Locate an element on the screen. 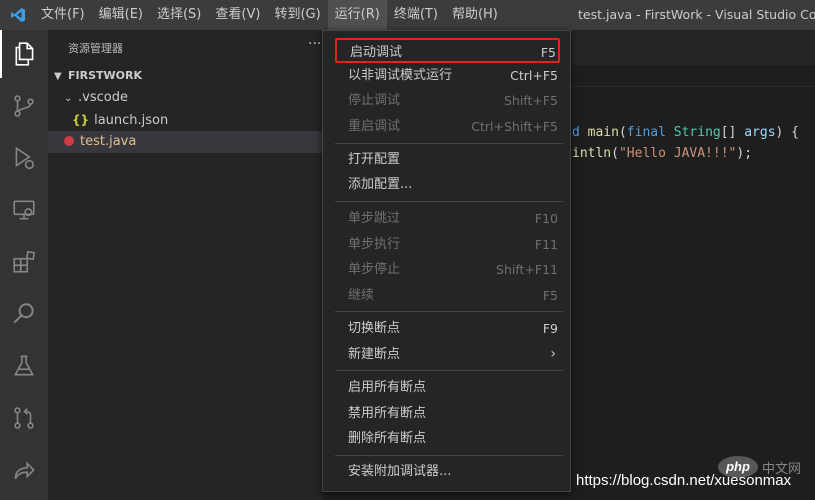 The width and height of the screenshot is (815, 500). menu-enable-all-breakpoints: 启用所有断点 is located at coordinates (447, 387).